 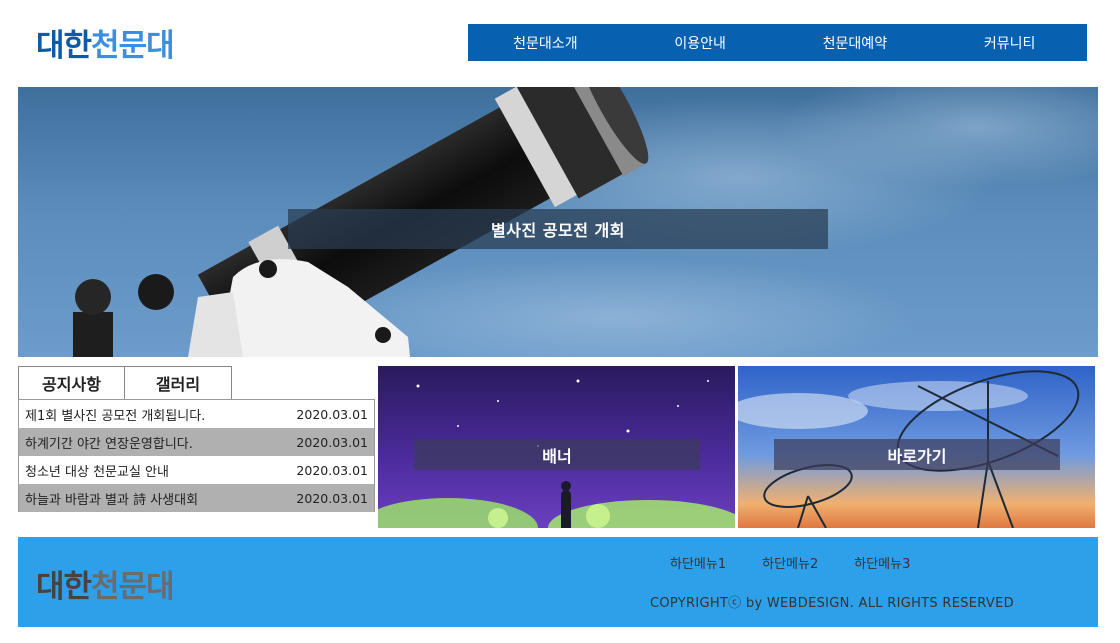 I want to click on tab-notice: 공지사항, so click(x=71, y=382).